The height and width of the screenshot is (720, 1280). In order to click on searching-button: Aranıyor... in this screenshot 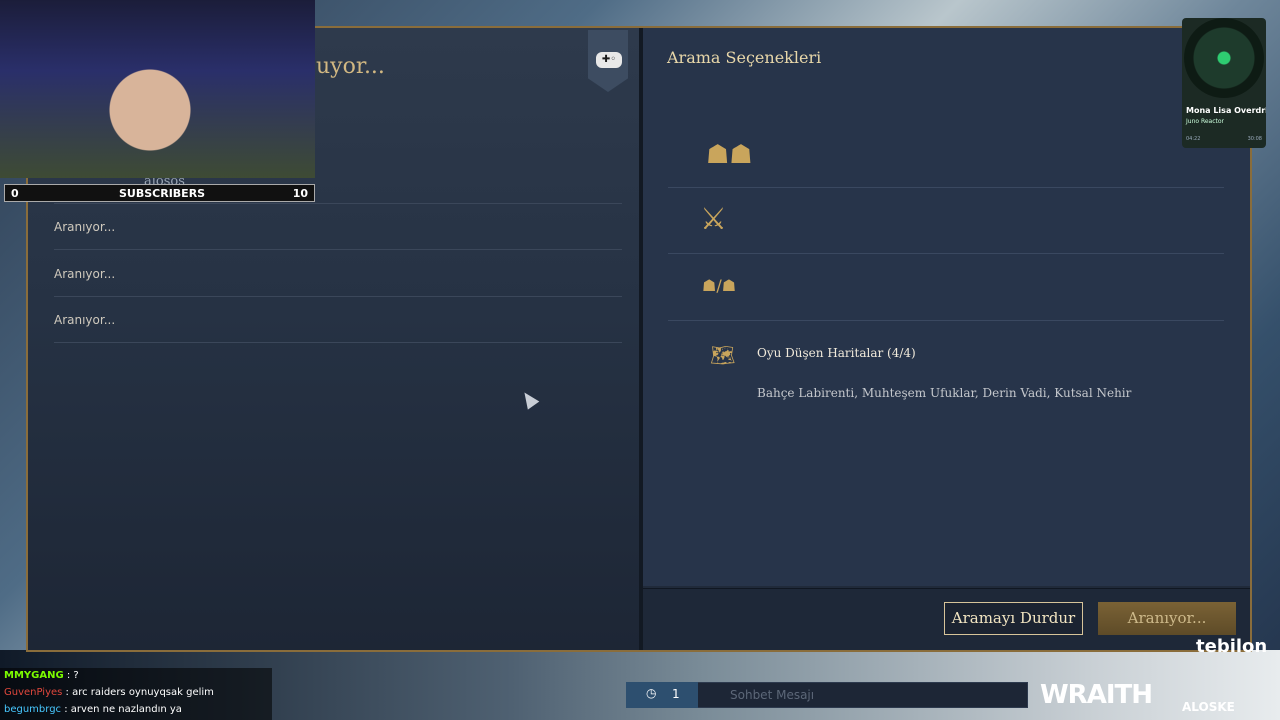, I will do `click(1167, 618)`.